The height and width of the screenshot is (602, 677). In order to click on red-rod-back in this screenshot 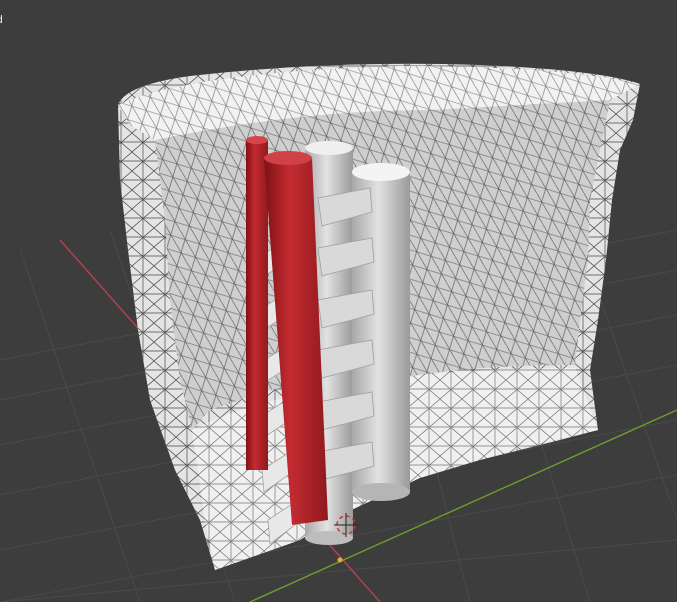, I will do `click(257, 303)`.